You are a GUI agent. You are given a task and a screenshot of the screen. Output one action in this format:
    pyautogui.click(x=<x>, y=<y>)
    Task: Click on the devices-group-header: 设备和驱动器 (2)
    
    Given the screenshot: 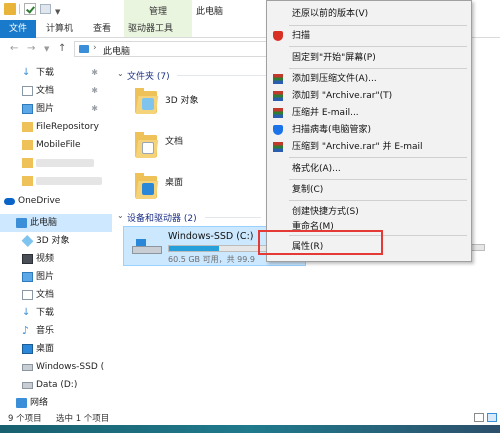 What is the action you would take?
    pyautogui.click(x=162, y=217)
    